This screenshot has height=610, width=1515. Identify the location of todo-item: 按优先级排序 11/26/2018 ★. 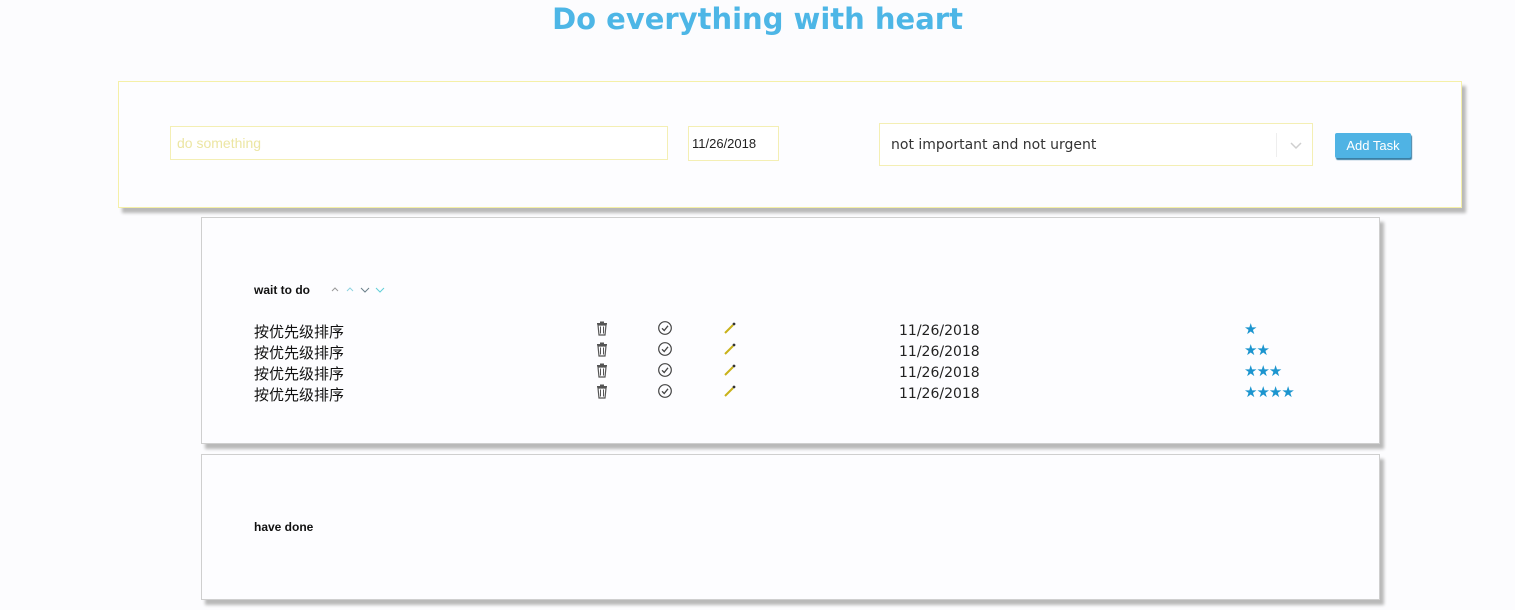
(809, 330).